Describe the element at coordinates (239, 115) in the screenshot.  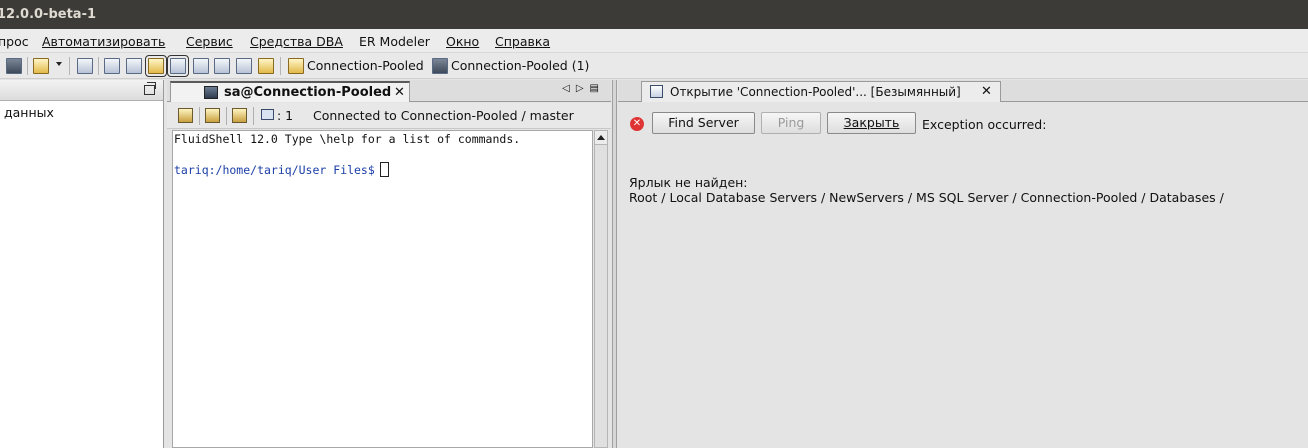
I see `wand-icon` at that location.